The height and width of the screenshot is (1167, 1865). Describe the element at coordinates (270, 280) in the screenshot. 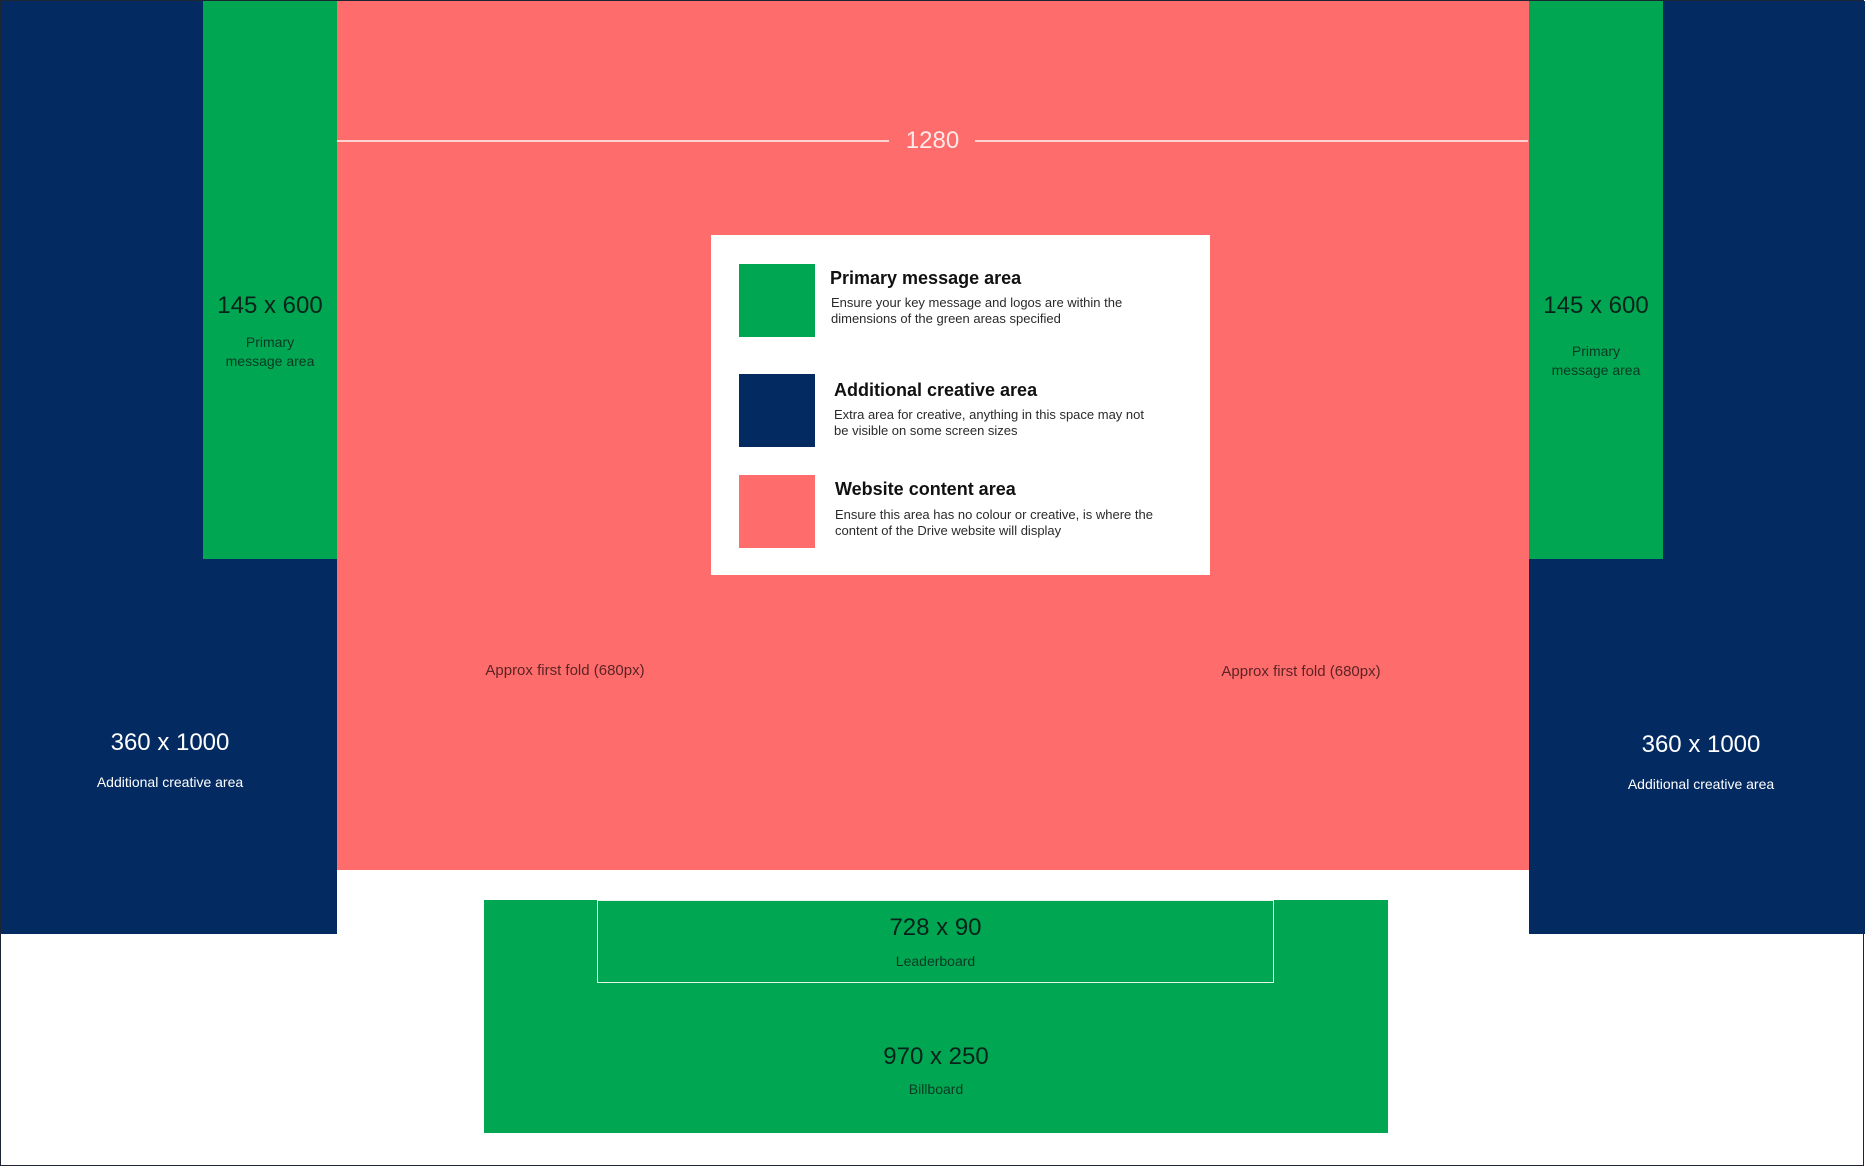

I see `left-primary-message-area` at that location.